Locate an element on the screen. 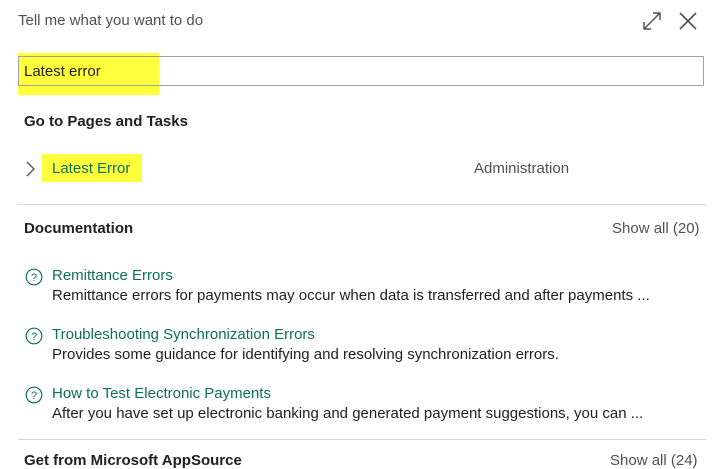 Image resolution: width=712 pixels, height=469 pixels. result-category: Administration is located at coordinates (522, 168).